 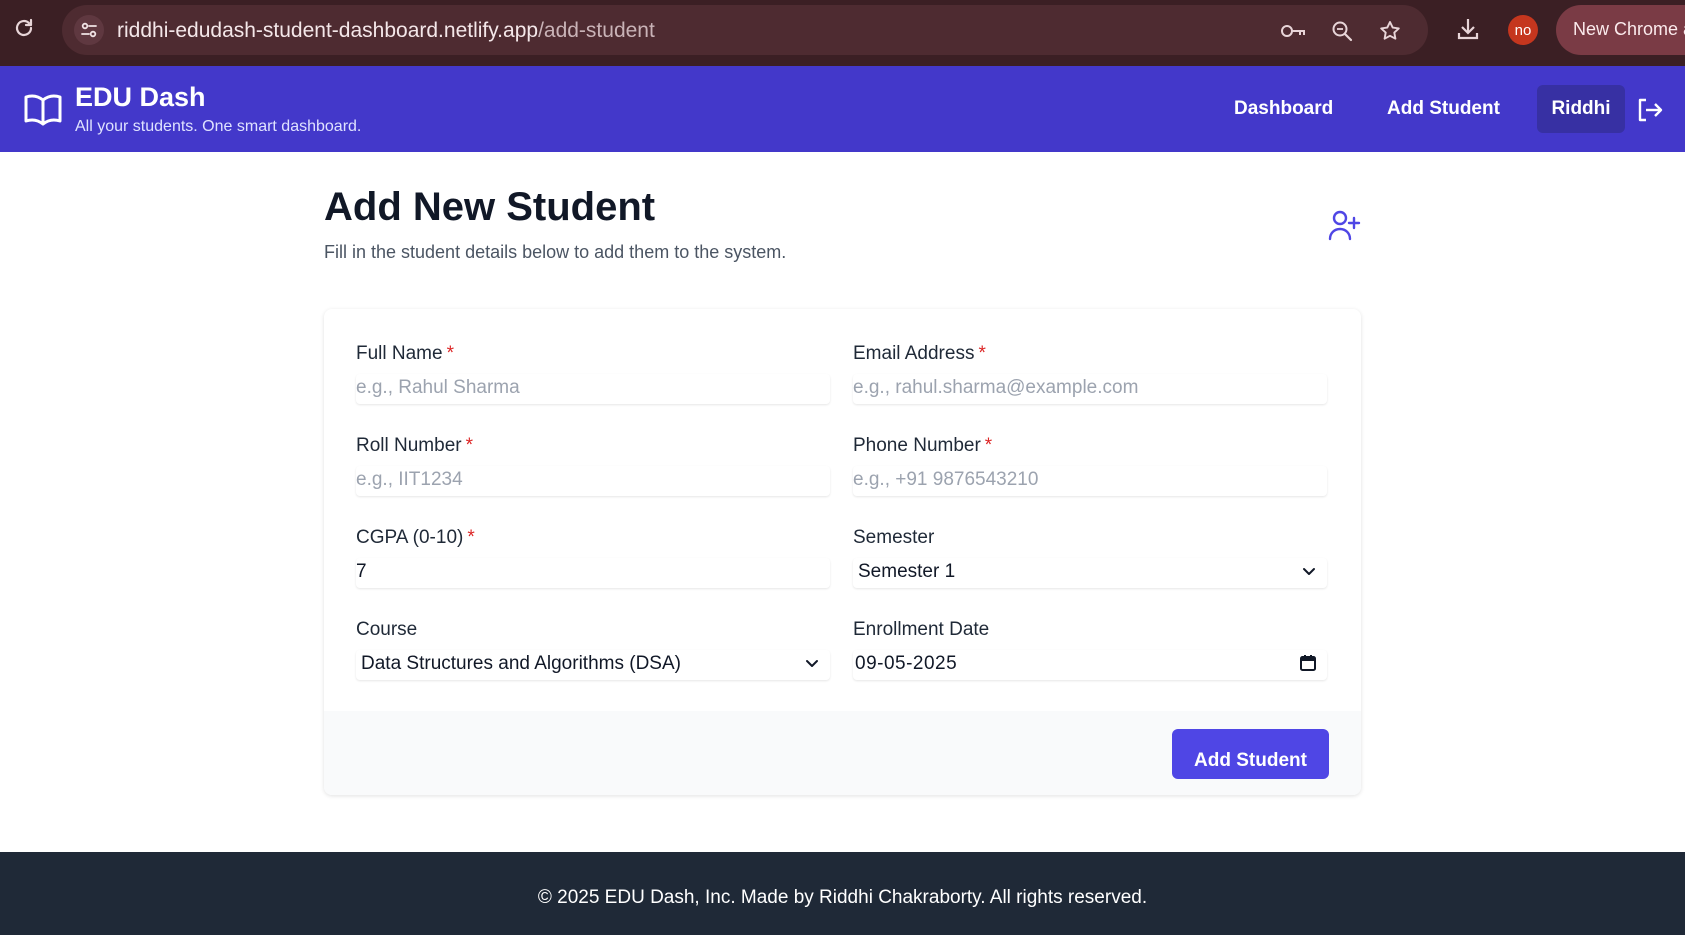 What do you see at coordinates (1308, 663) in the screenshot?
I see `calendar-icon` at bounding box center [1308, 663].